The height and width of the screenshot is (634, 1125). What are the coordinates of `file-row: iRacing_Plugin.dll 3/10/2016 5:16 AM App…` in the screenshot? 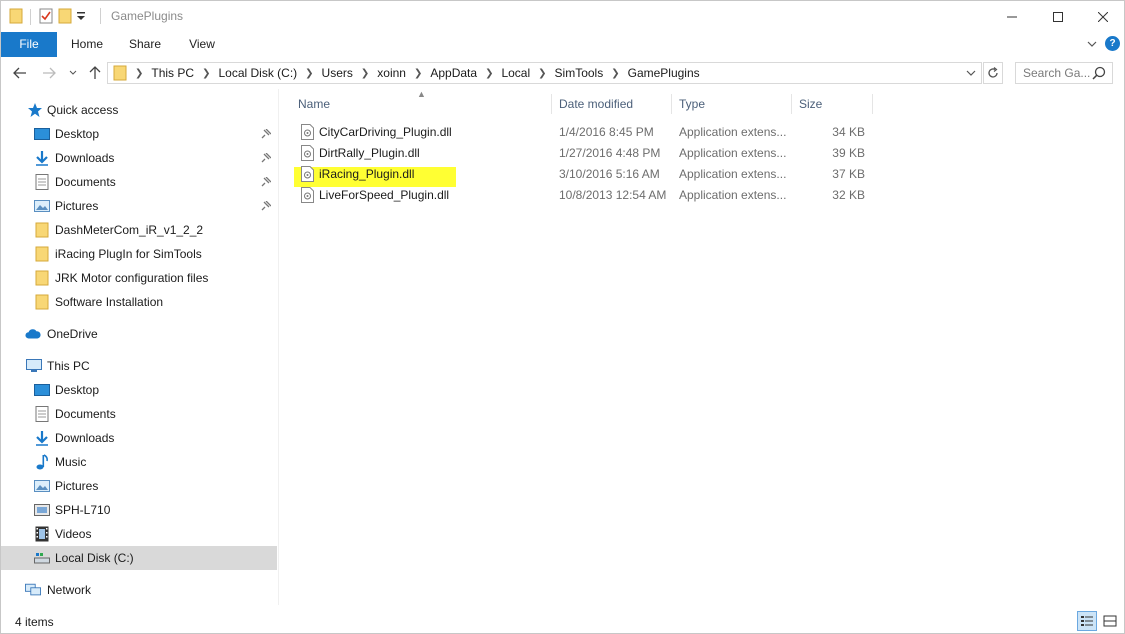 It's located at (585, 174).